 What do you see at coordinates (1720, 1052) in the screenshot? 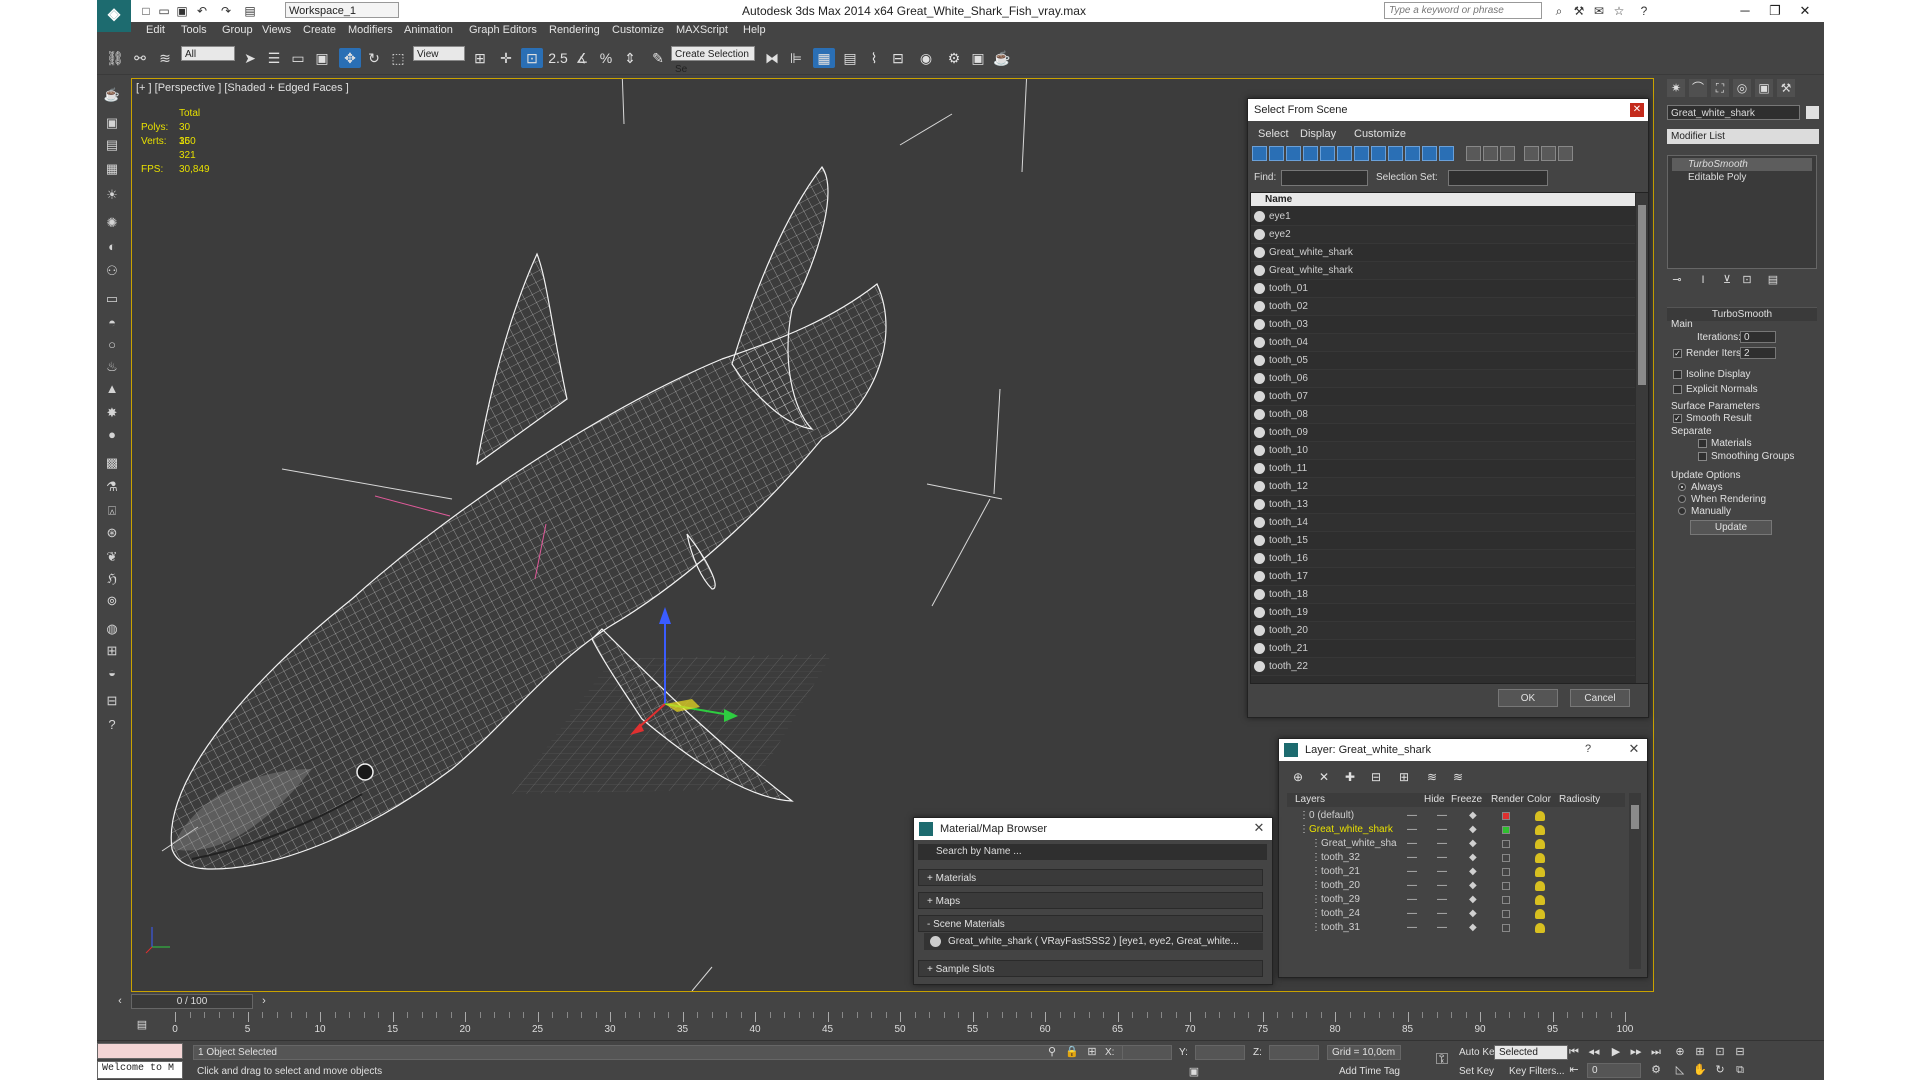
I see `zoom-extents-icon: ⊡` at bounding box center [1720, 1052].